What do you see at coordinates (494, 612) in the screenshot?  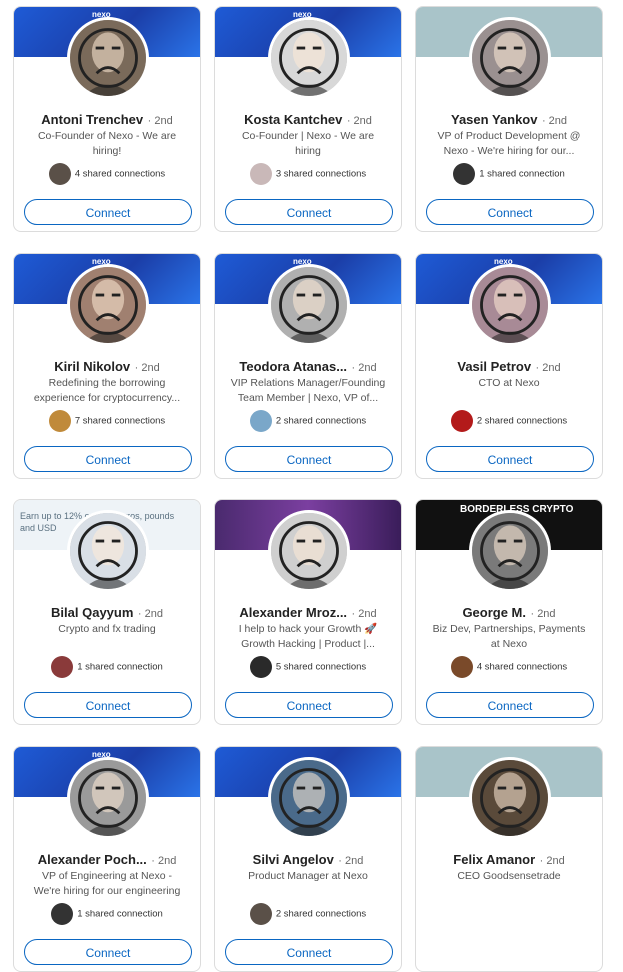 I see `person-name: George M.` at bounding box center [494, 612].